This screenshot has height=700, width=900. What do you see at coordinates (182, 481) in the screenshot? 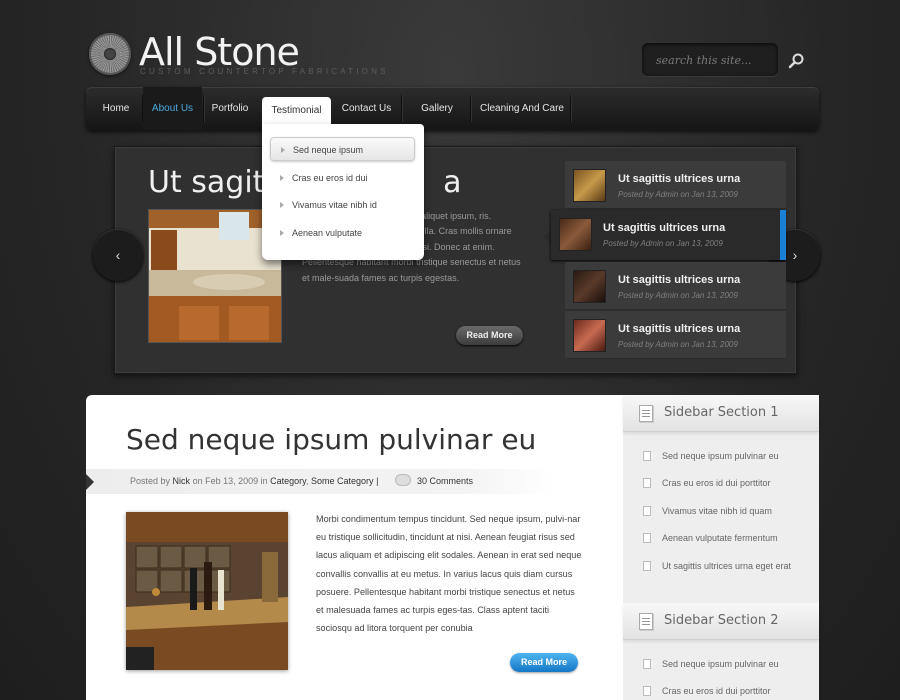
I see `post-author-link: Nick` at bounding box center [182, 481].